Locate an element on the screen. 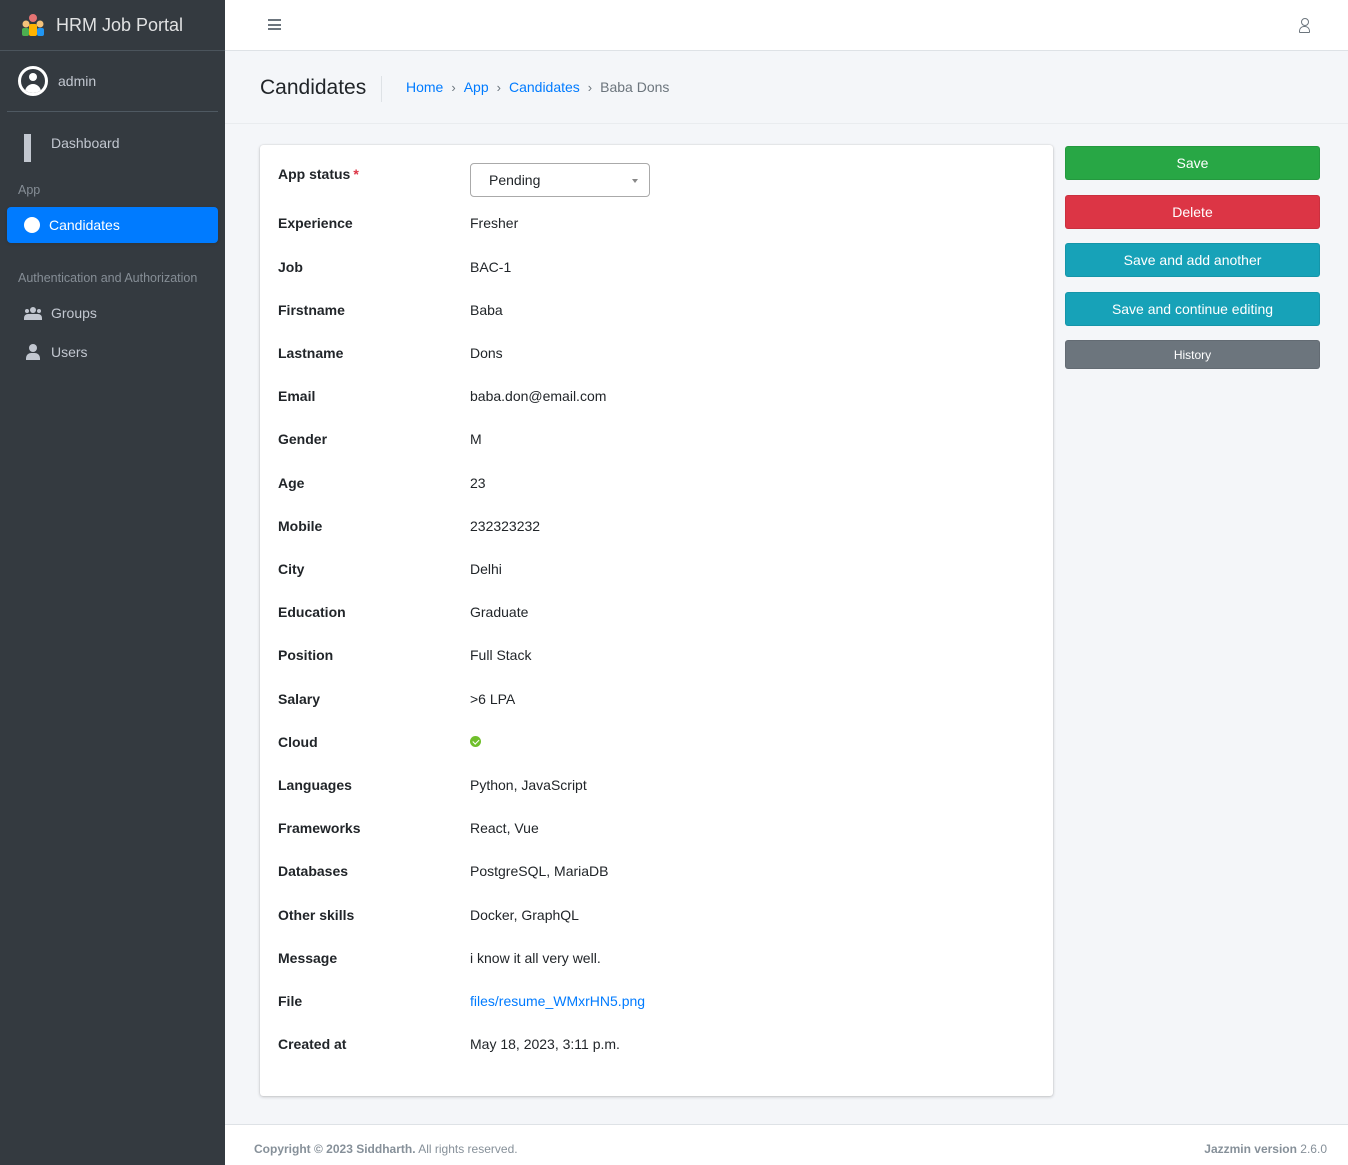 The height and width of the screenshot is (1165, 1348). field-value: Graduate is located at coordinates (499, 612).